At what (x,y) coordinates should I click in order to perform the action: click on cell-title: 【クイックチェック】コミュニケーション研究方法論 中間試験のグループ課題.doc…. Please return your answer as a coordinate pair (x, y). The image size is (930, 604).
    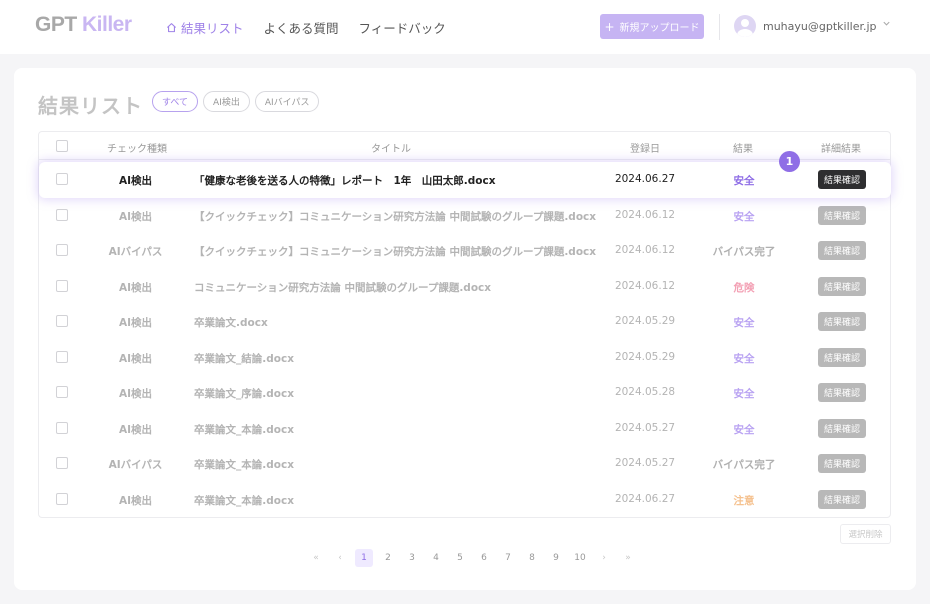
    Looking at the image, I should click on (395, 252).